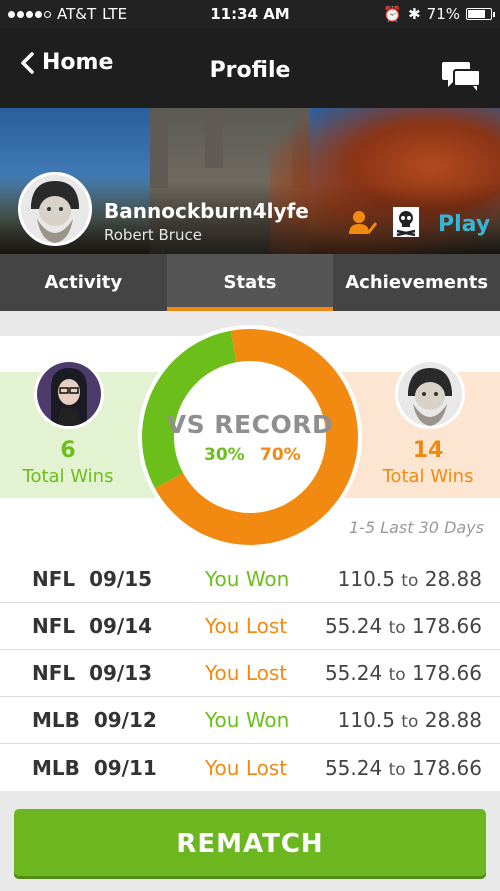  What do you see at coordinates (250, 14) in the screenshot?
I see `status-bar: AT&T LTE 11:34 AM ⏰ ✱ 71%` at bounding box center [250, 14].